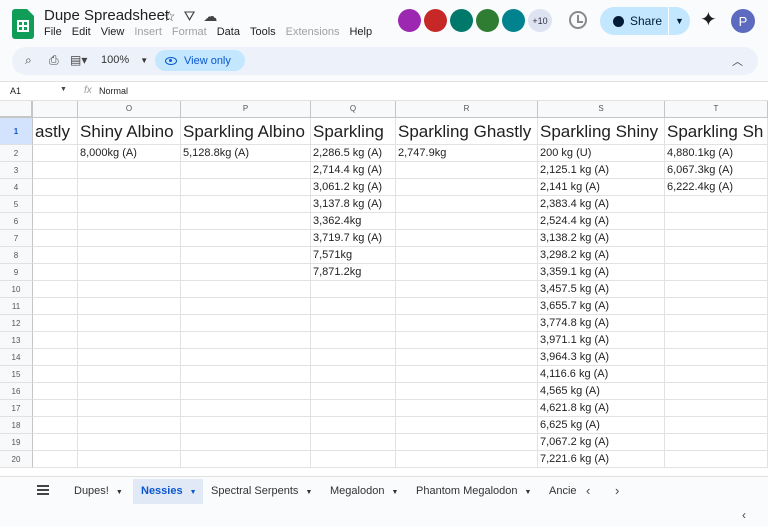 This screenshot has height=526, width=768. Describe the element at coordinates (28, 60) in the screenshot. I see `search-icon: ⌕` at that location.